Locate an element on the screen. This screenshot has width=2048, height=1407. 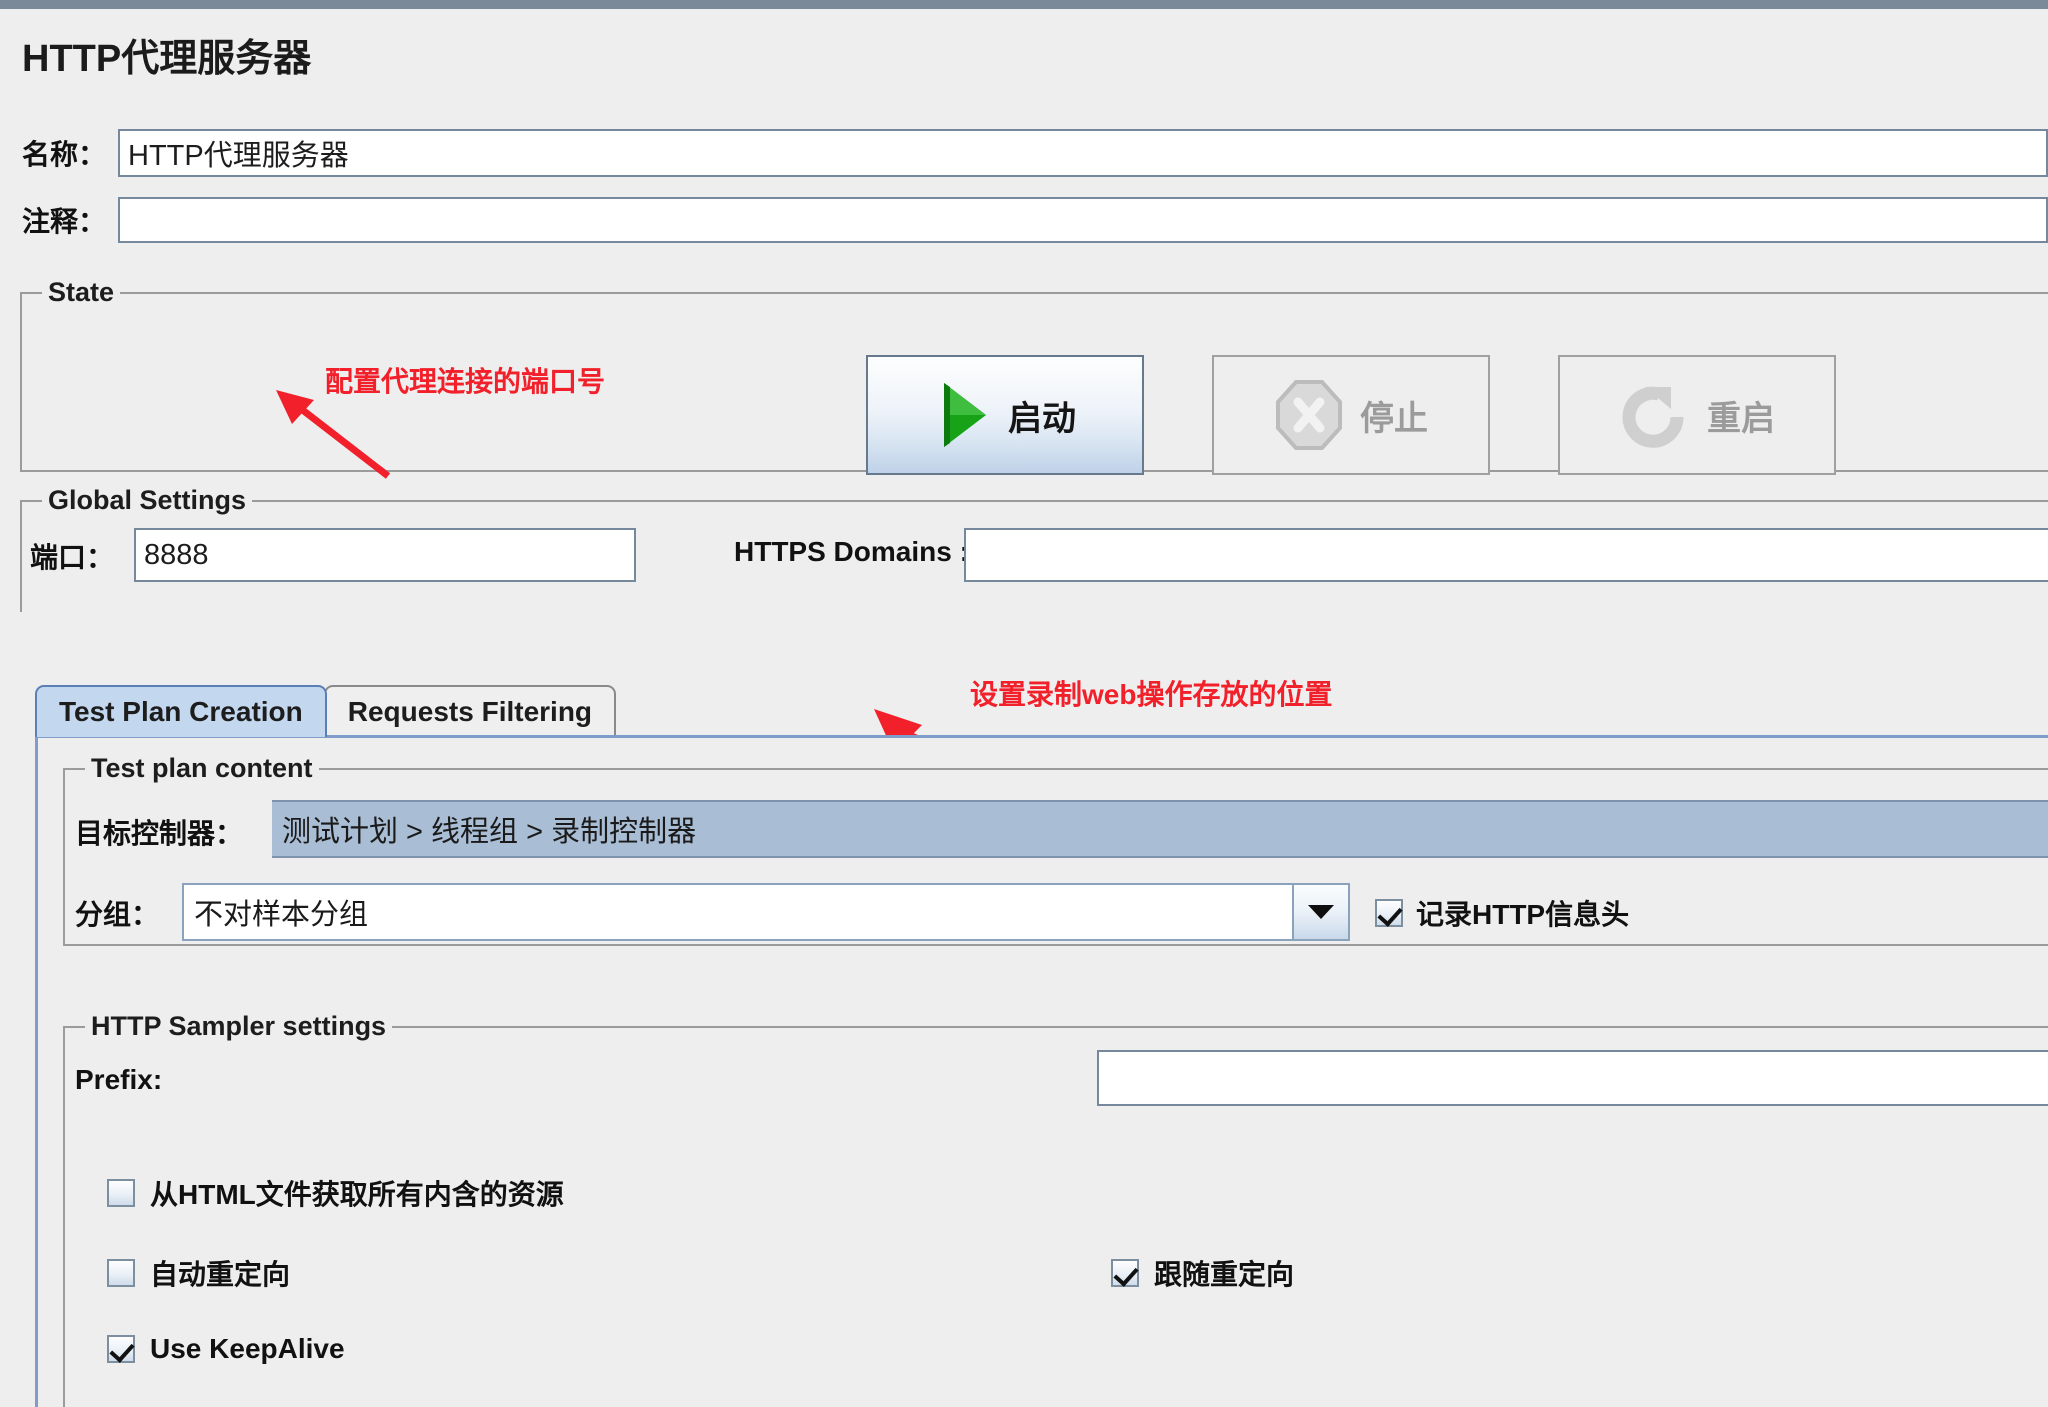
tab-bar: Test Plan Creation Requests Filtering is located at coordinates (326, 711).